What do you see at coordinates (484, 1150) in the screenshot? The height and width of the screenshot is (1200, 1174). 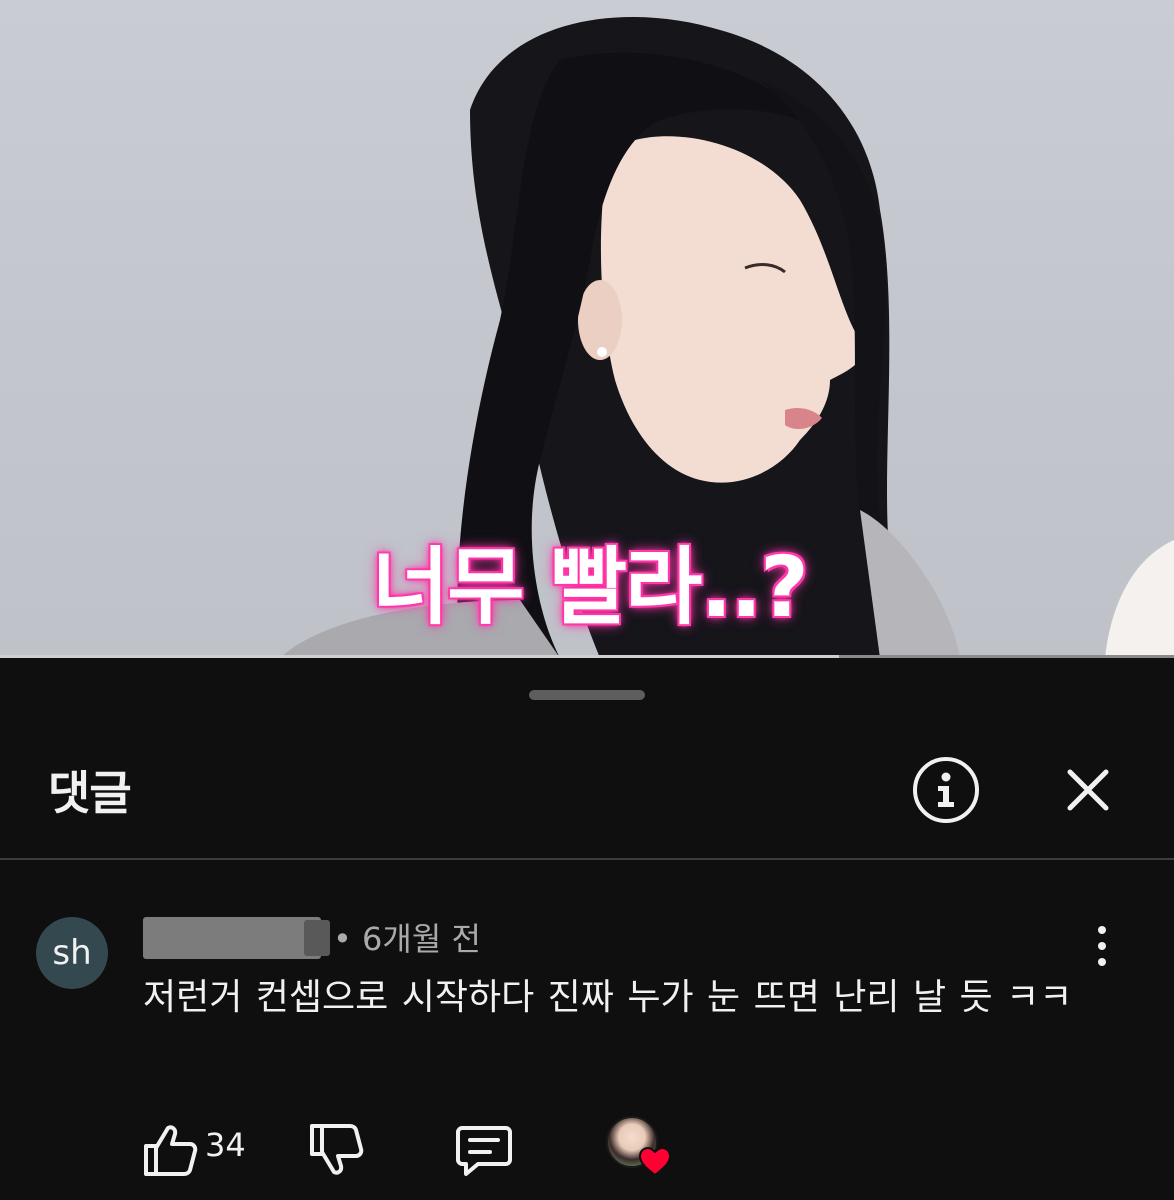 I see `reply-icon` at bounding box center [484, 1150].